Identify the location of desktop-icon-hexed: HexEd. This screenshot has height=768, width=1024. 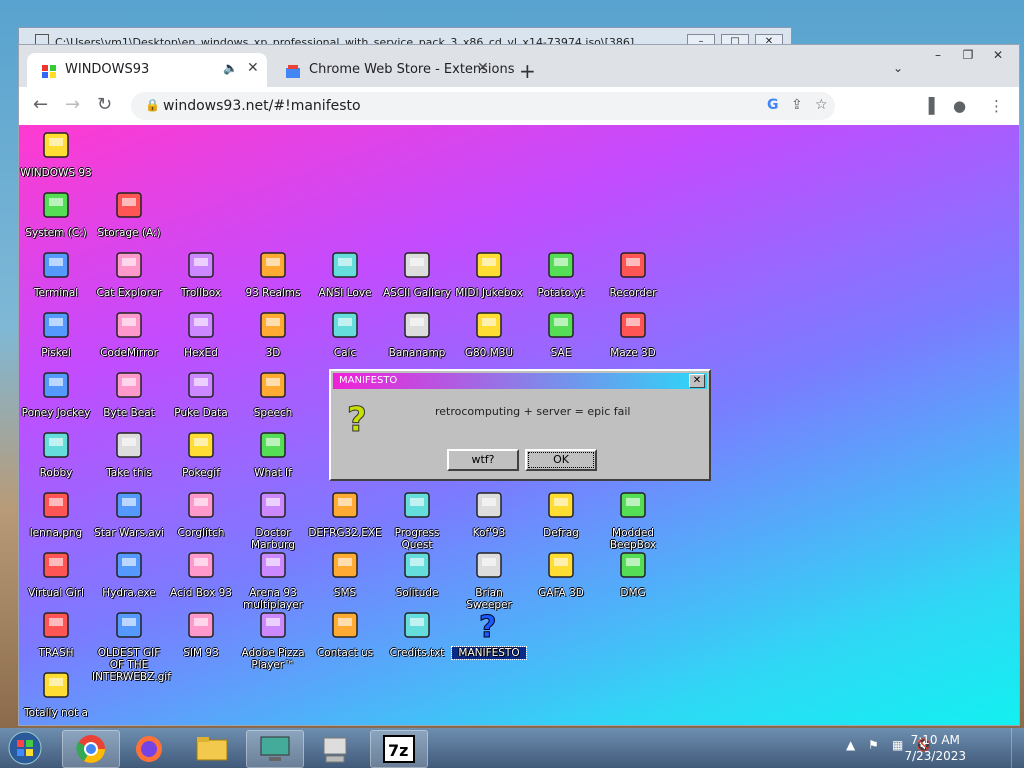
(201, 334).